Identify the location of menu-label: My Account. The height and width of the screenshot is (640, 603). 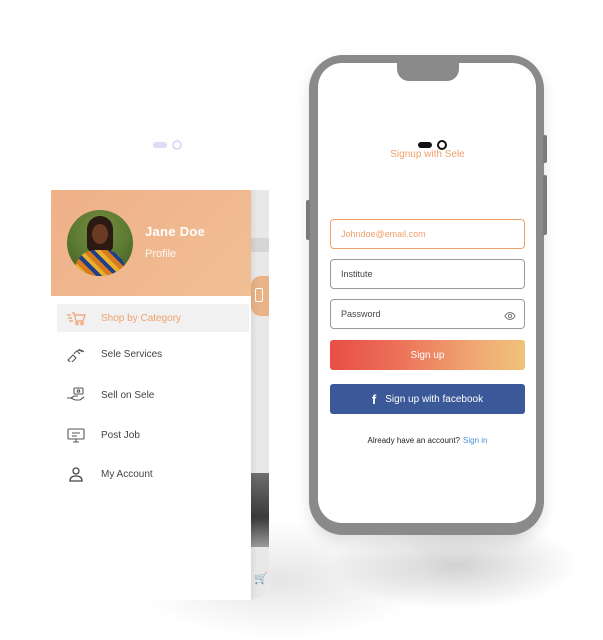
(127, 474).